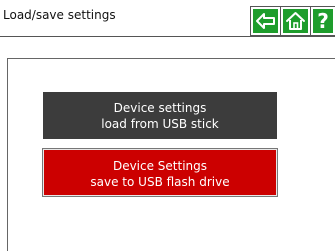 Image resolution: width=335 pixels, height=251 pixels. Describe the element at coordinates (160, 166) in the screenshot. I see `save-button-title: Device Settings` at that location.